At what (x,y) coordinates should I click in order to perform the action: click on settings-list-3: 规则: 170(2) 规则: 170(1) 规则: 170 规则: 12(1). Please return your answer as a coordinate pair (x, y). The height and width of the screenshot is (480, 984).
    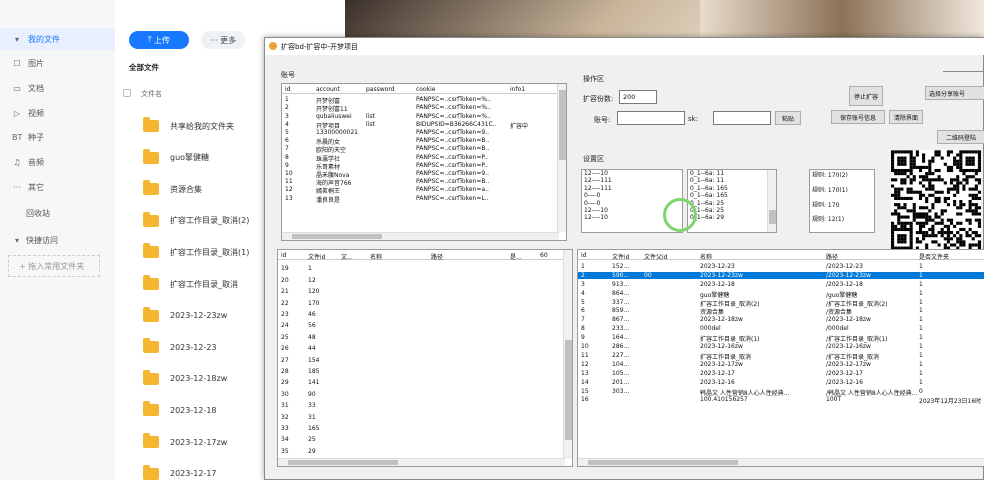
    Looking at the image, I should click on (842, 201).